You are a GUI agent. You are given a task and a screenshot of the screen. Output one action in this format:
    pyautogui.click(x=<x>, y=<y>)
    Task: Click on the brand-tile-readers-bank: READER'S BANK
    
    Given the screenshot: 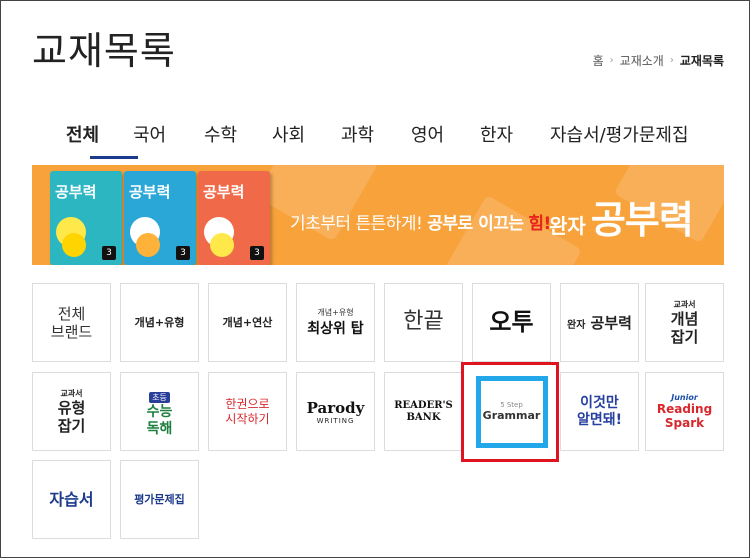 What is the action you would take?
    pyautogui.click(x=423, y=411)
    